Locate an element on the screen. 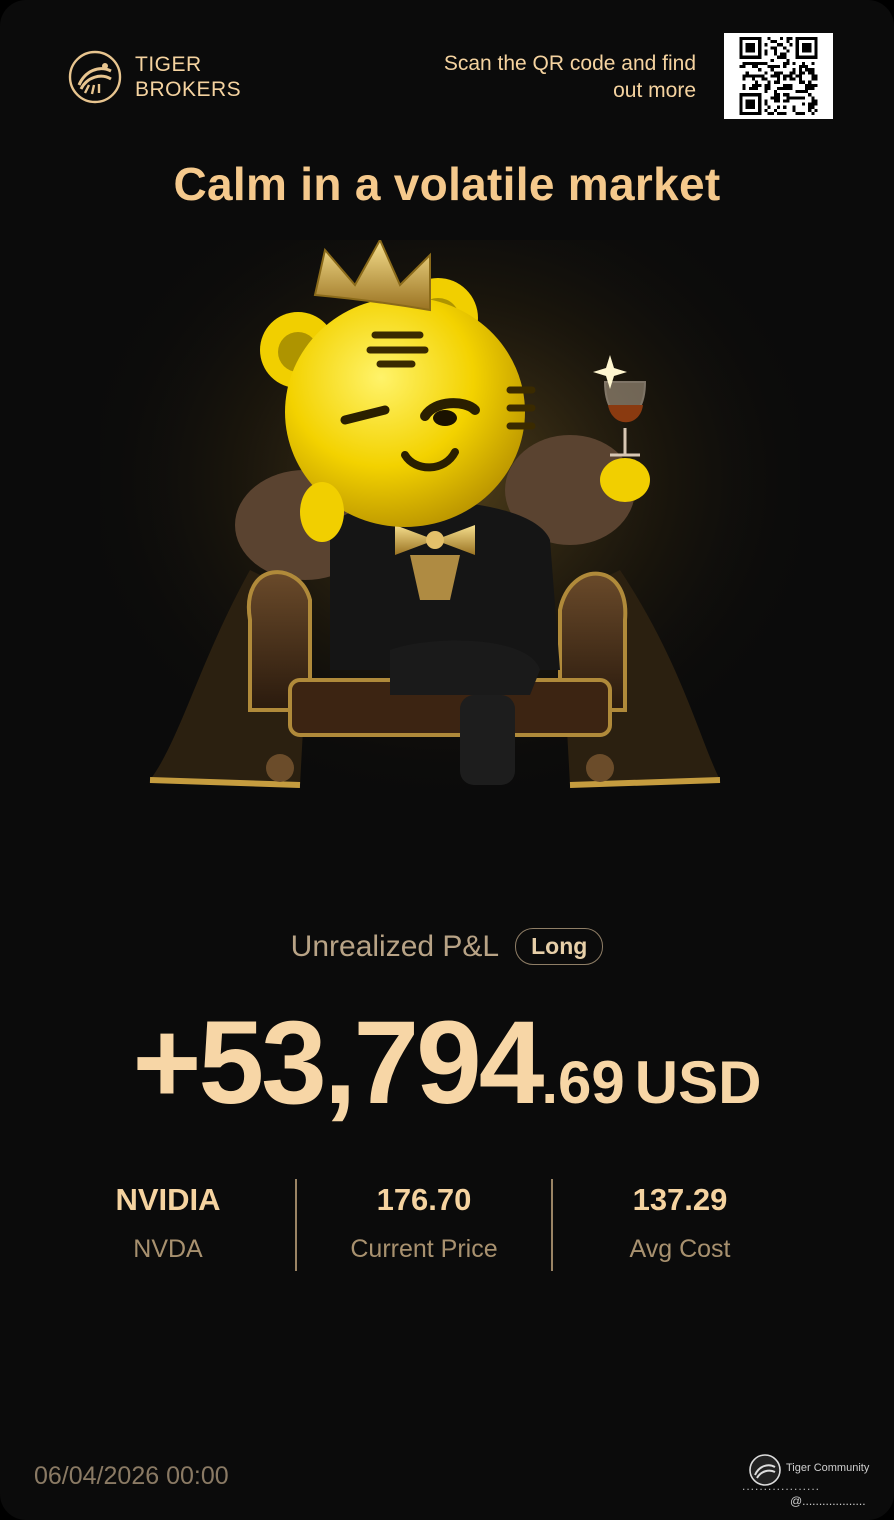  qr-prompt: Scan the QR code and find out more is located at coordinates (536, 77).